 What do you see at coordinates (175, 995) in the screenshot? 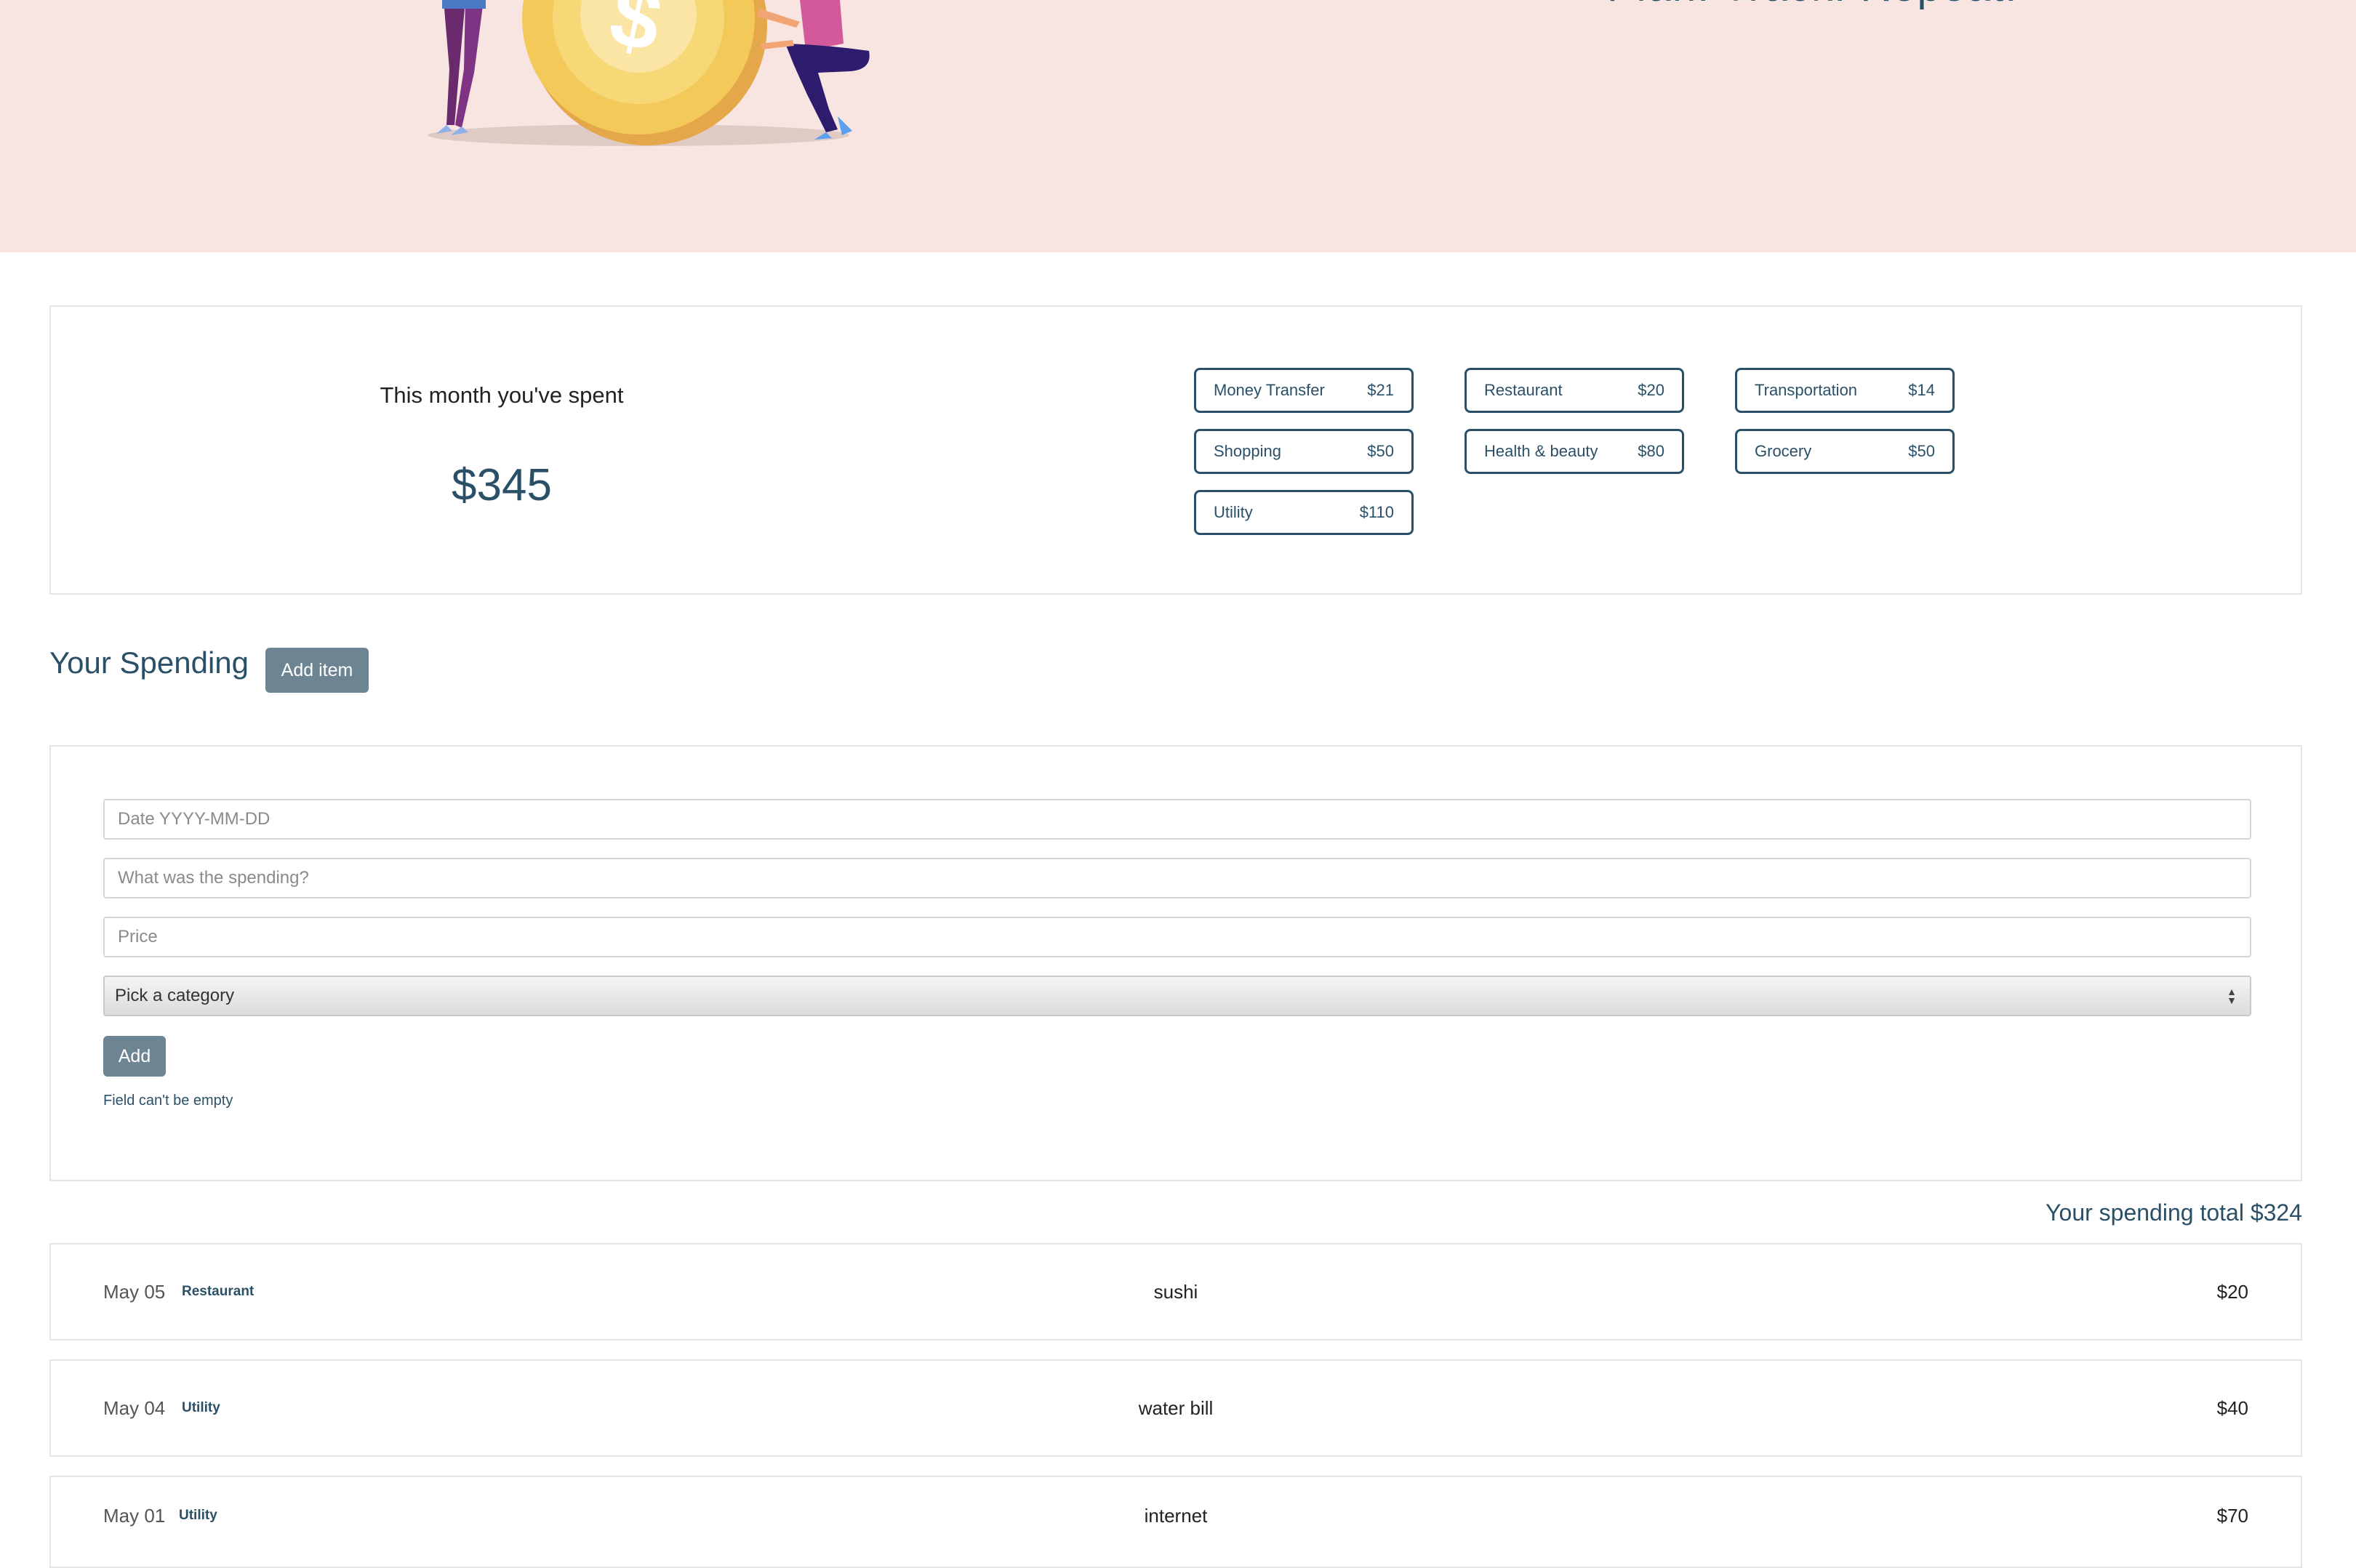
I see `category-select-value: Pick a category` at bounding box center [175, 995].